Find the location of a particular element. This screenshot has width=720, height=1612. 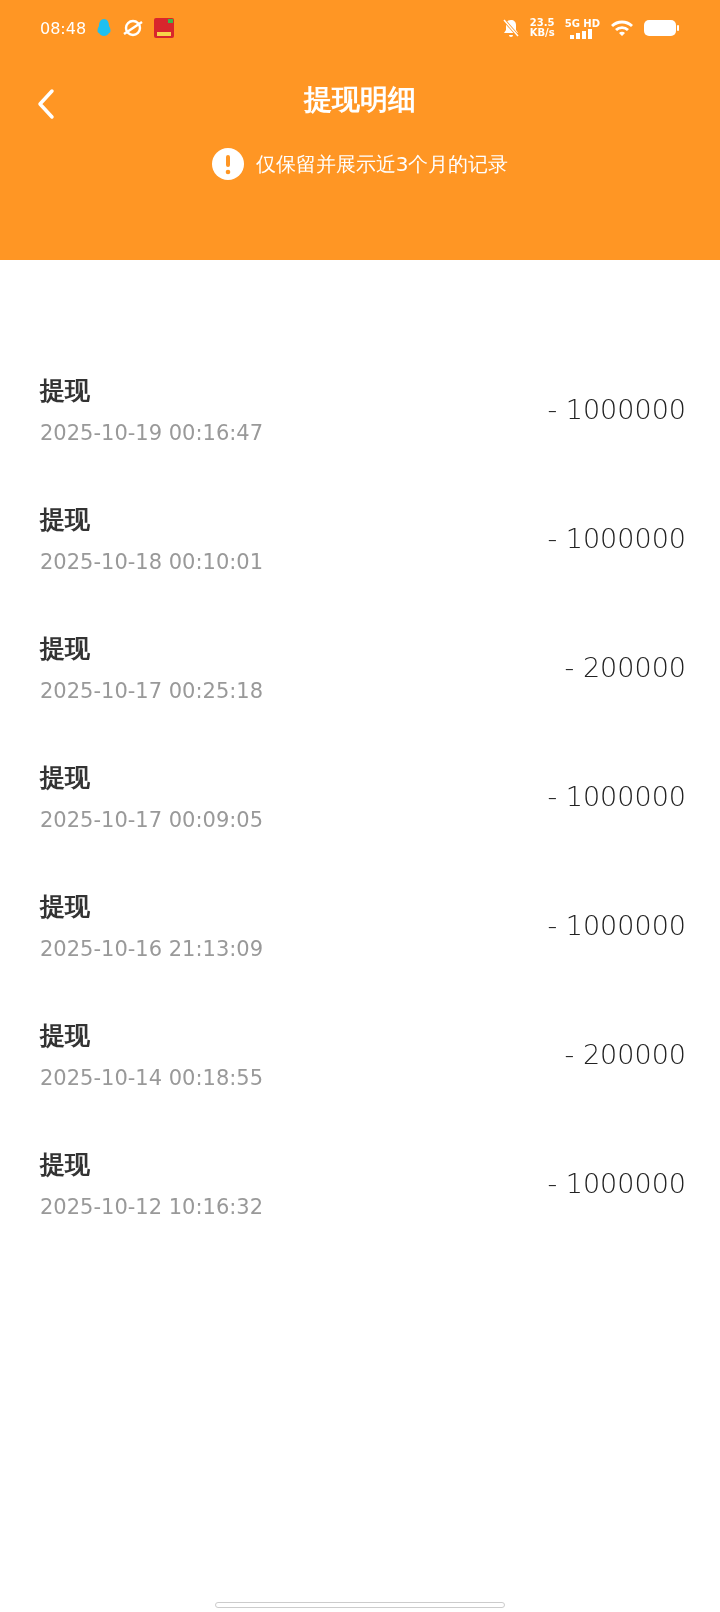

bell-muted-icon is located at coordinates (510, 28).